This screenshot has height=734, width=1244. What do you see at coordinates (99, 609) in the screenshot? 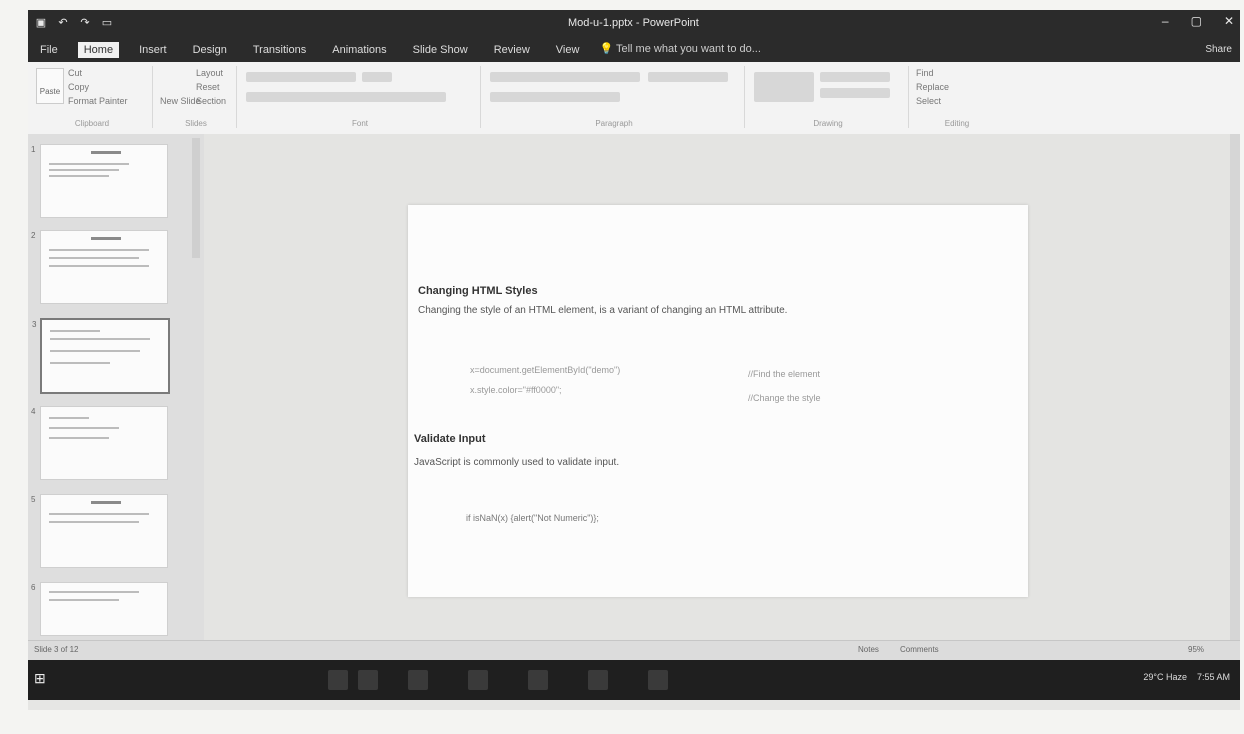
I see `slide-thumbnail-6: 6` at bounding box center [99, 609].